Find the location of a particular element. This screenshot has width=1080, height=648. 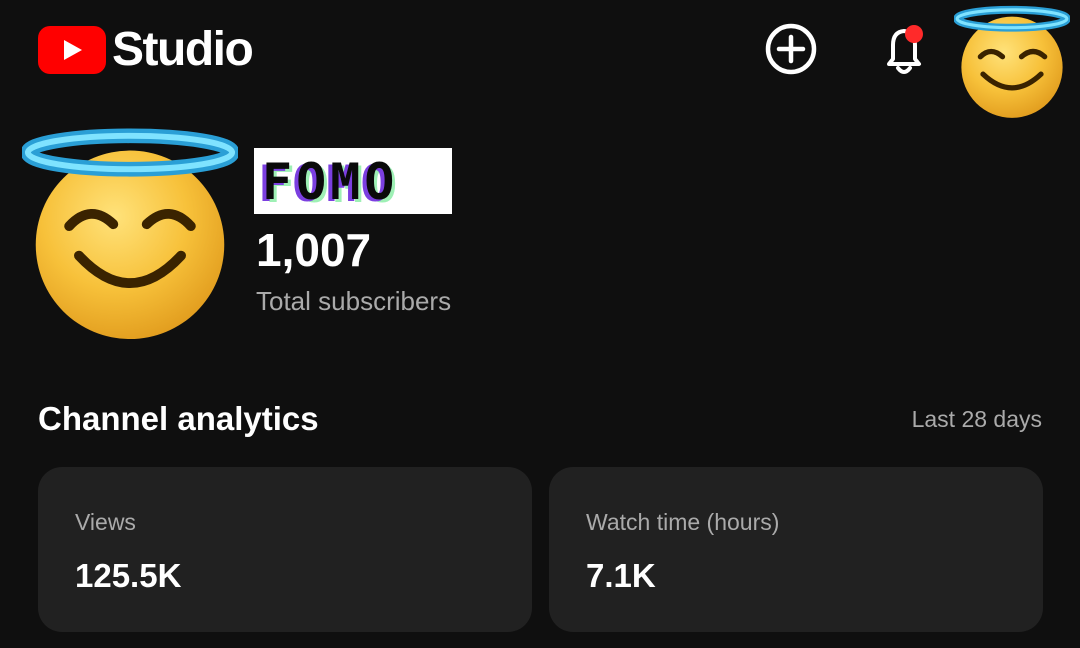

watch-time-value: 7.1K is located at coordinates (621, 575).